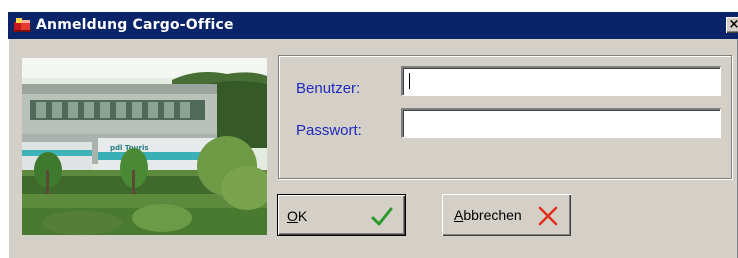  Describe the element at coordinates (382, 216) in the screenshot. I see `checkmark-icon` at that location.